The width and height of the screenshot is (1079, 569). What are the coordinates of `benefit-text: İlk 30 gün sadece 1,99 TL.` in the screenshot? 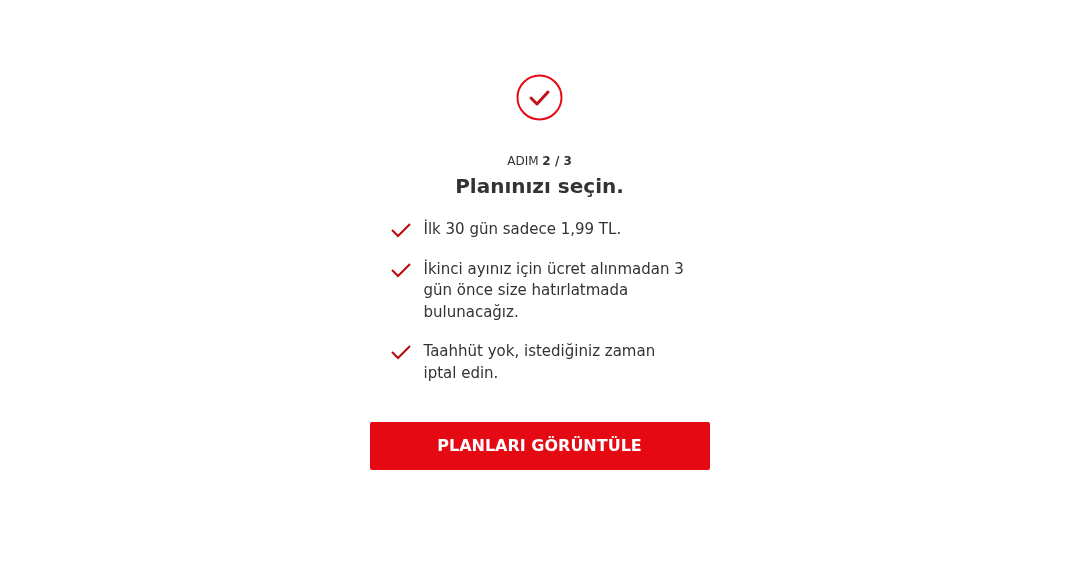 It's located at (522, 229).